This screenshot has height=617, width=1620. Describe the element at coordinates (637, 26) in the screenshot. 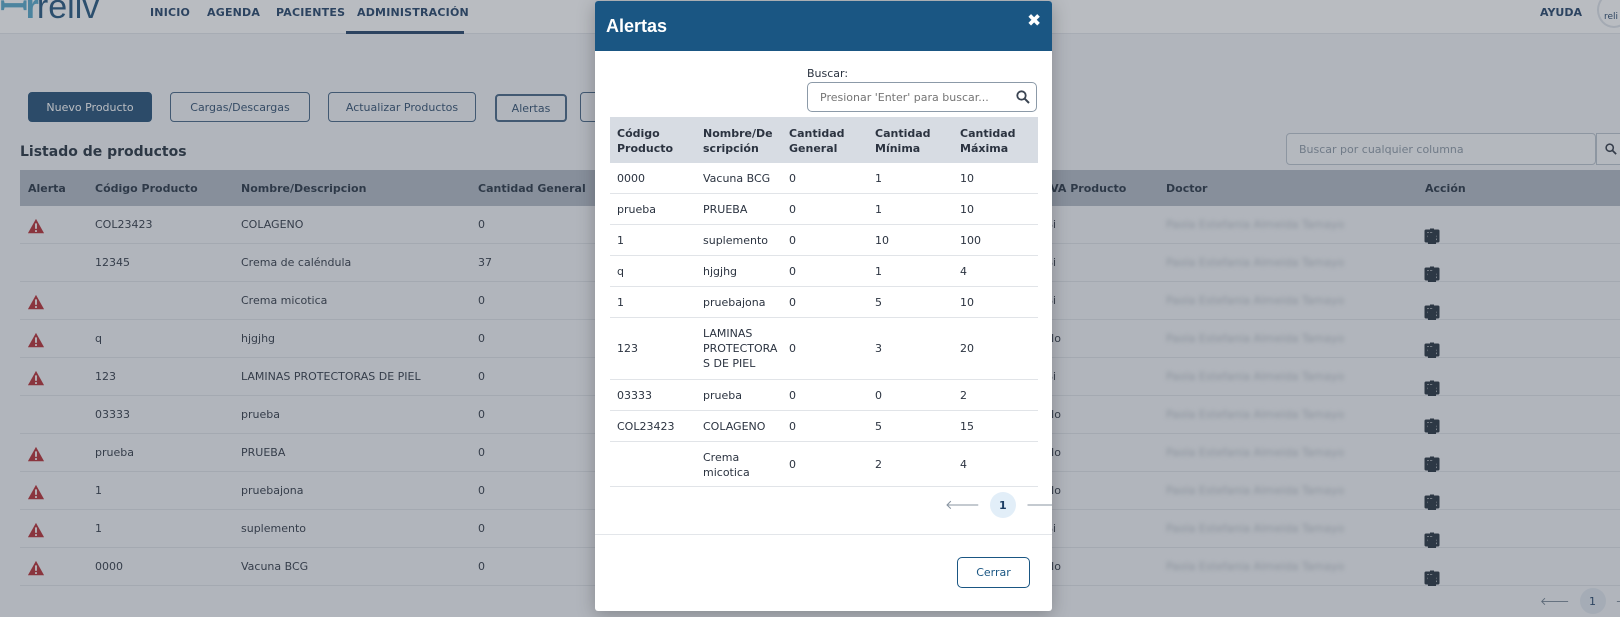

I see `modal-title: Alertas` at that location.